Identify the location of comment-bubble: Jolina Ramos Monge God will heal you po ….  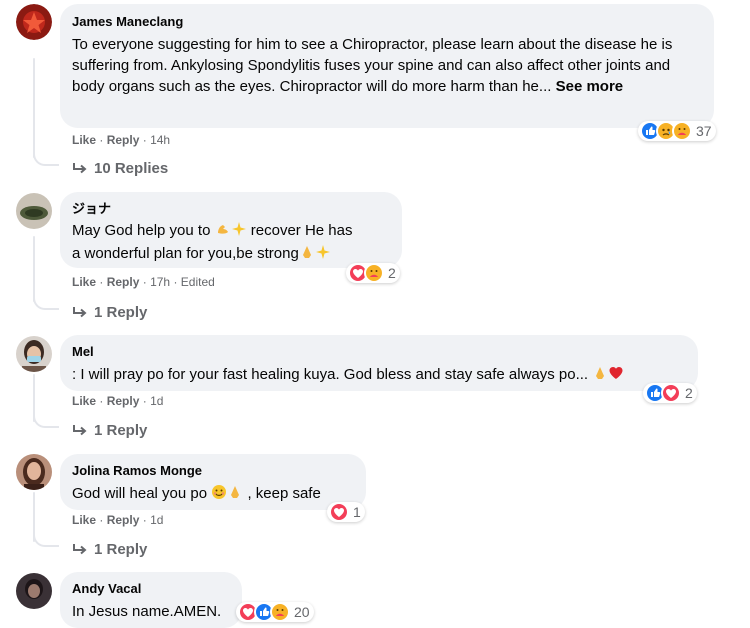
(213, 482).